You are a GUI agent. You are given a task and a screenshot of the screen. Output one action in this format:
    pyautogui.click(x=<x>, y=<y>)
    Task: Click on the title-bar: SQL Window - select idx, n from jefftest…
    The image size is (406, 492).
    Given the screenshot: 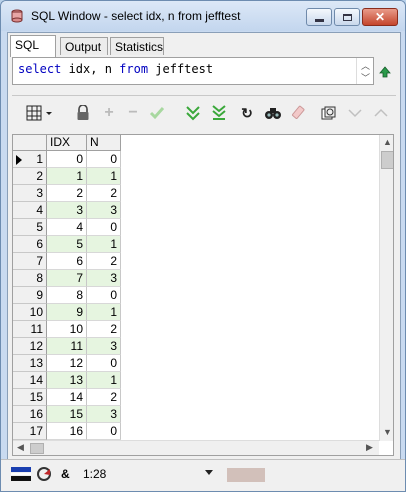 What is the action you would take?
    pyautogui.click(x=203, y=16)
    